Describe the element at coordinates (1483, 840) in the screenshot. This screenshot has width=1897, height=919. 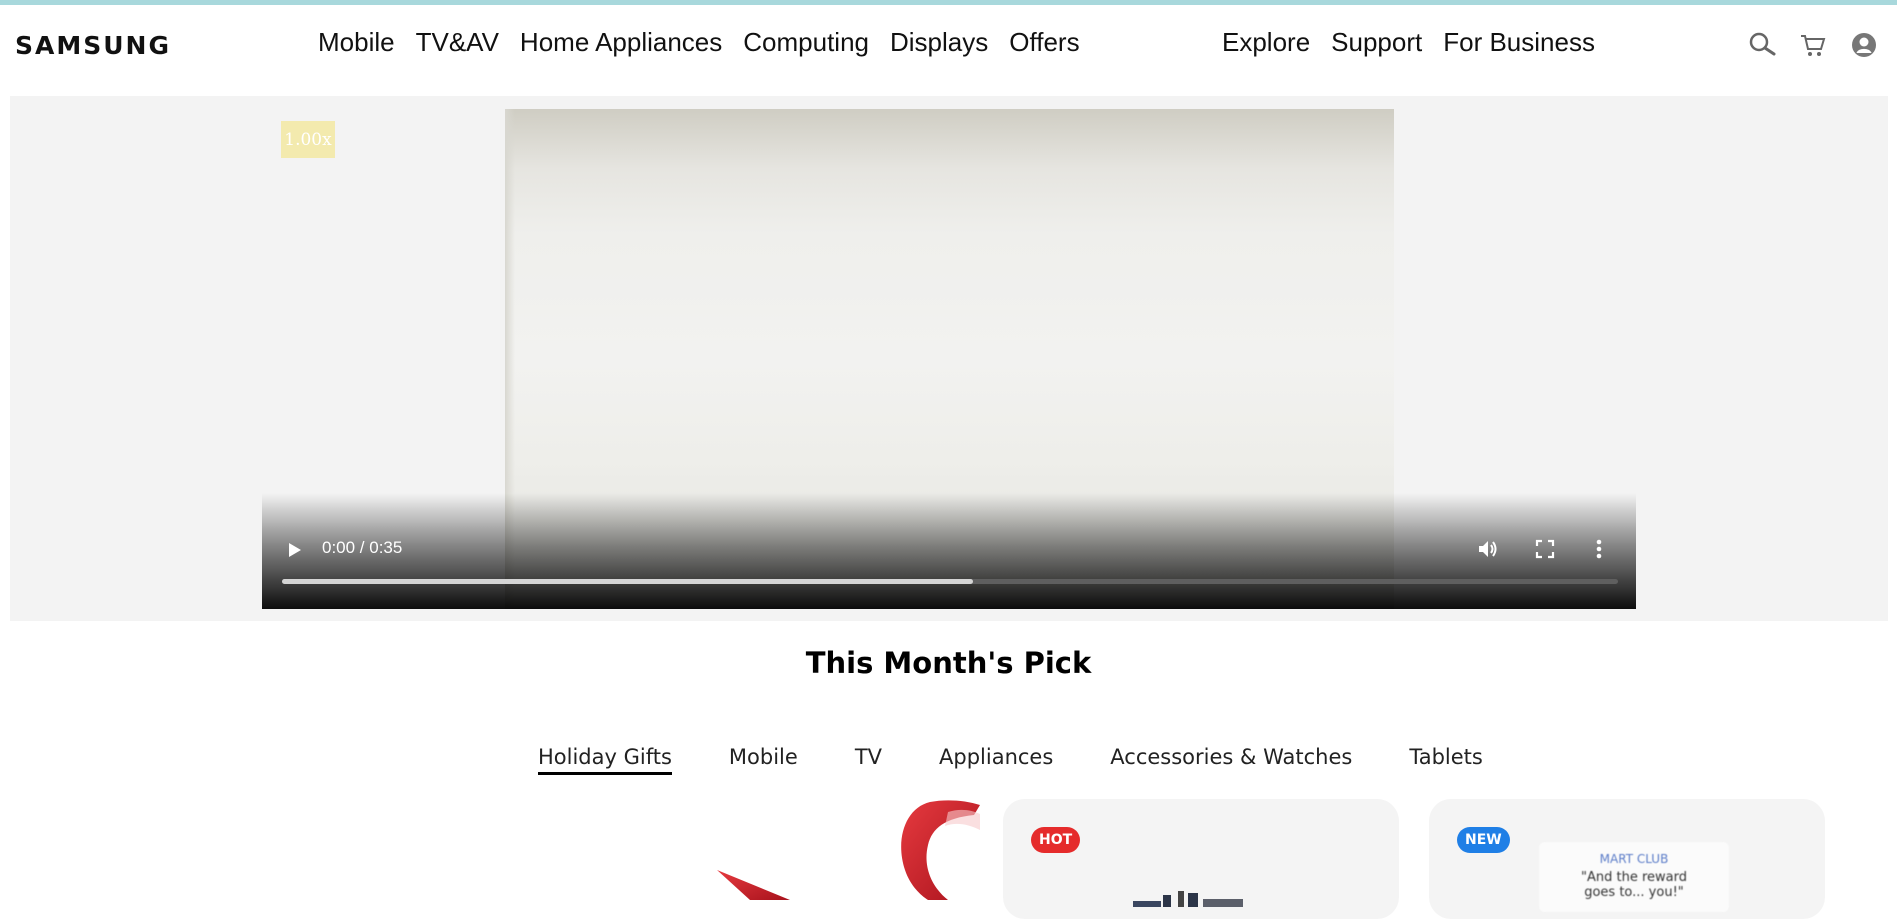
I see `new-badge: NEW` at that location.